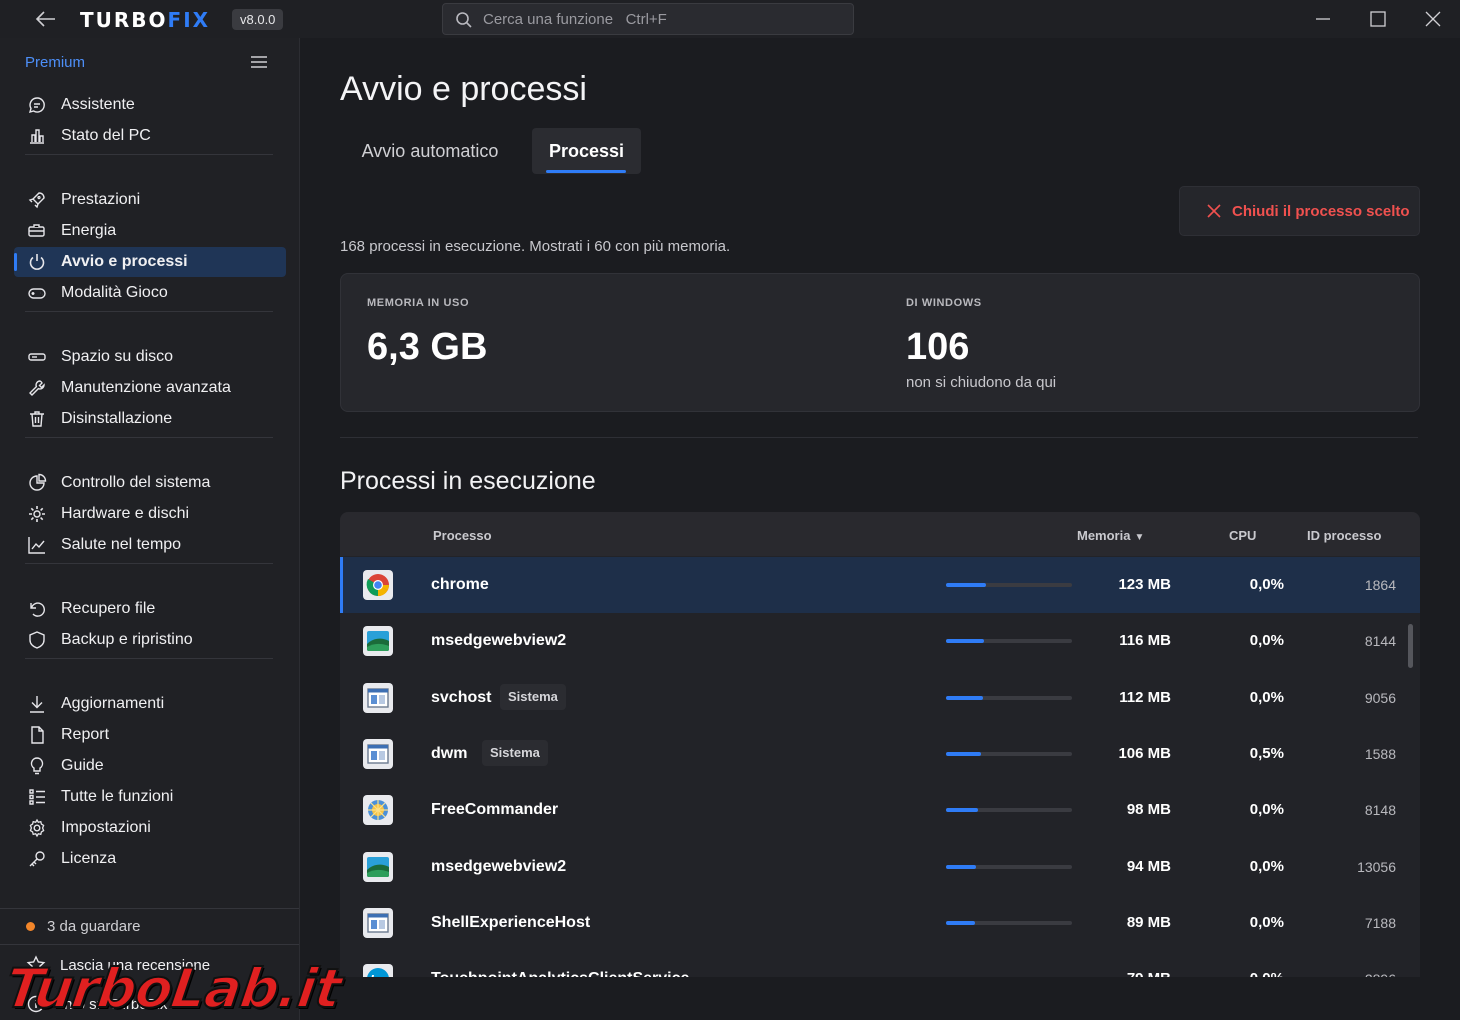  Describe the element at coordinates (37, 262) in the screenshot. I see `power-icon` at that location.